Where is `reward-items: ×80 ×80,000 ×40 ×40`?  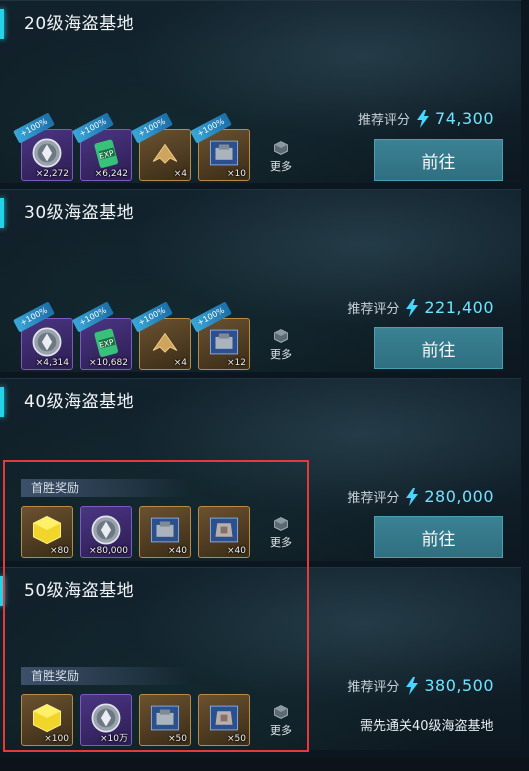 reward-items: ×80 ×80,000 ×40 ×40 is located at coordinates (139, 532).